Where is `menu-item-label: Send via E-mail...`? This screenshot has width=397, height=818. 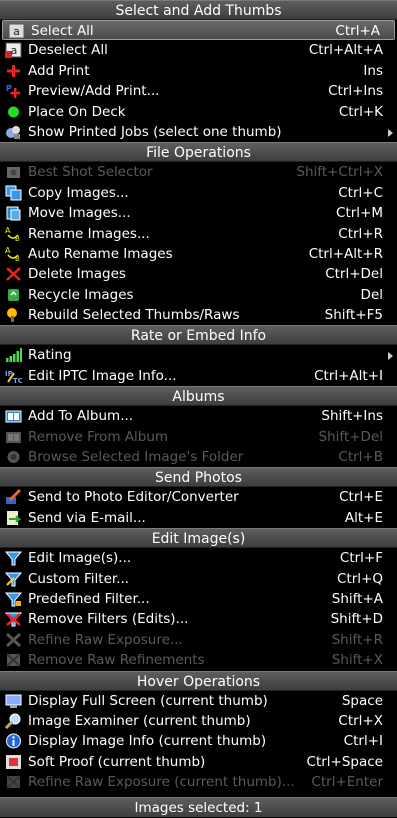 menu-item-label: Send via E-mail... is located at coordinates (87, 517).